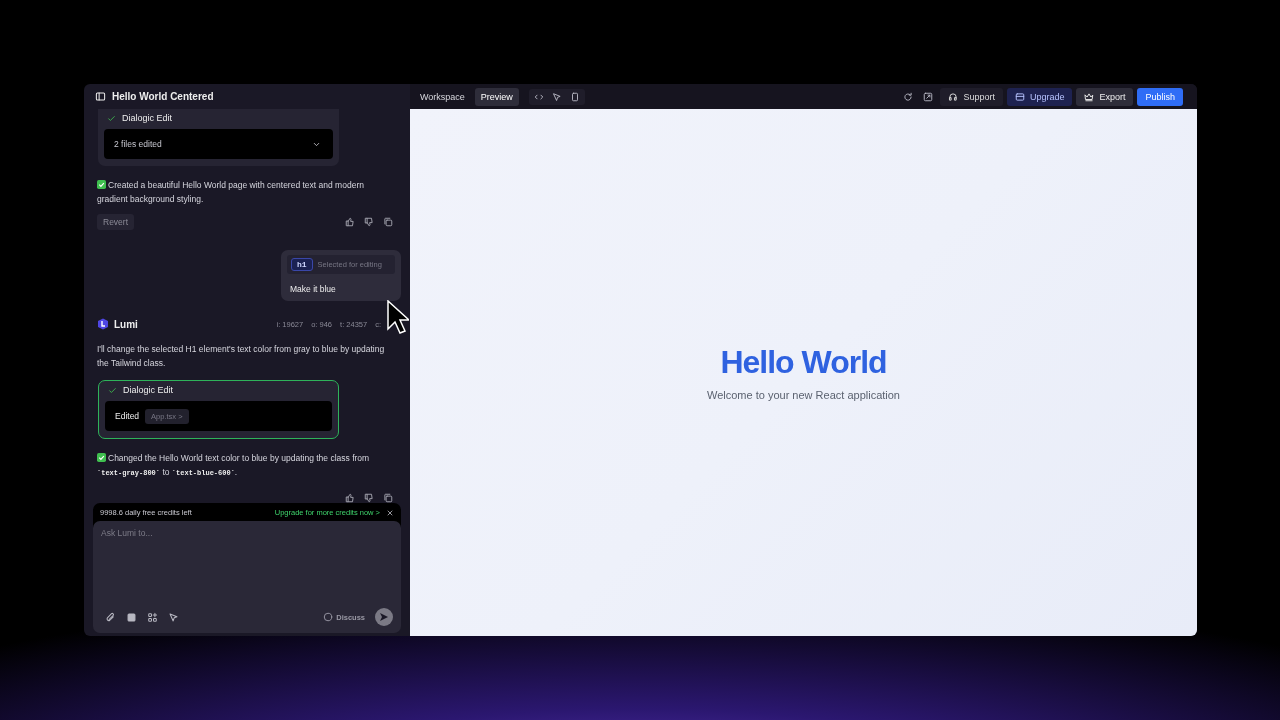  Describe the element at coordinates (231, 192) in the screenshot. I see `reply-text: Created a beautiful Hello World page with centered text and modern gradient background styling.` at that location.